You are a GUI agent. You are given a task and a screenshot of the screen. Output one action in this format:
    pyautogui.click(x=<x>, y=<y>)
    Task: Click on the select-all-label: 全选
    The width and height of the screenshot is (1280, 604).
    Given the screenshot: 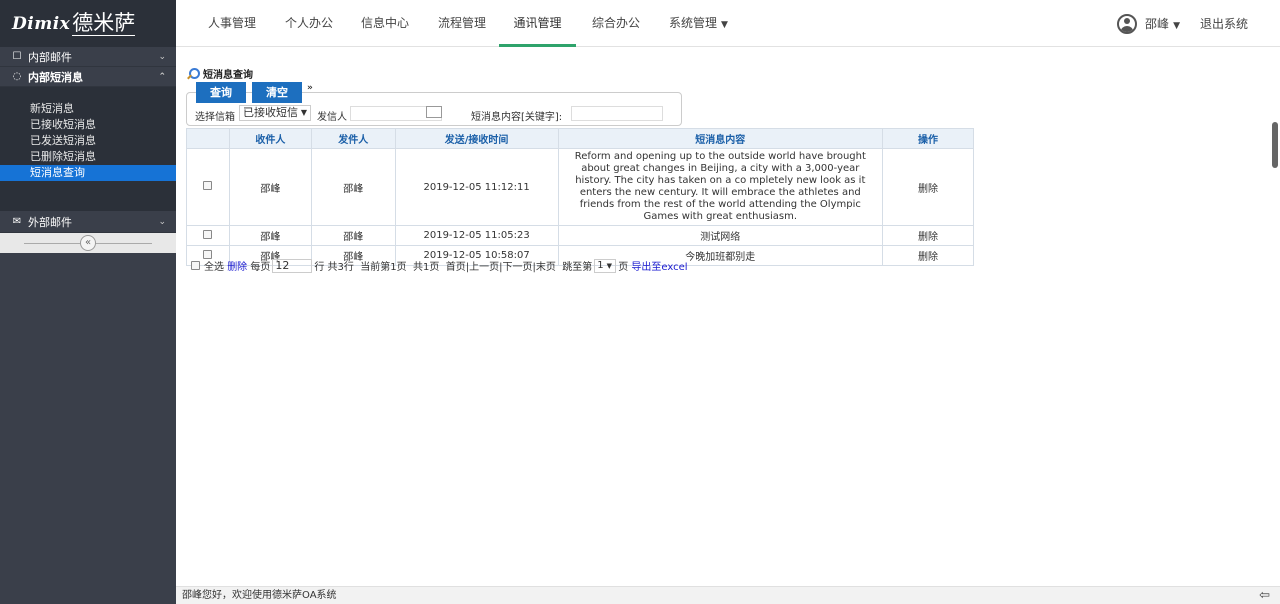 What is the action you would take?
    pyautogui.click(x=214, y=267)
    